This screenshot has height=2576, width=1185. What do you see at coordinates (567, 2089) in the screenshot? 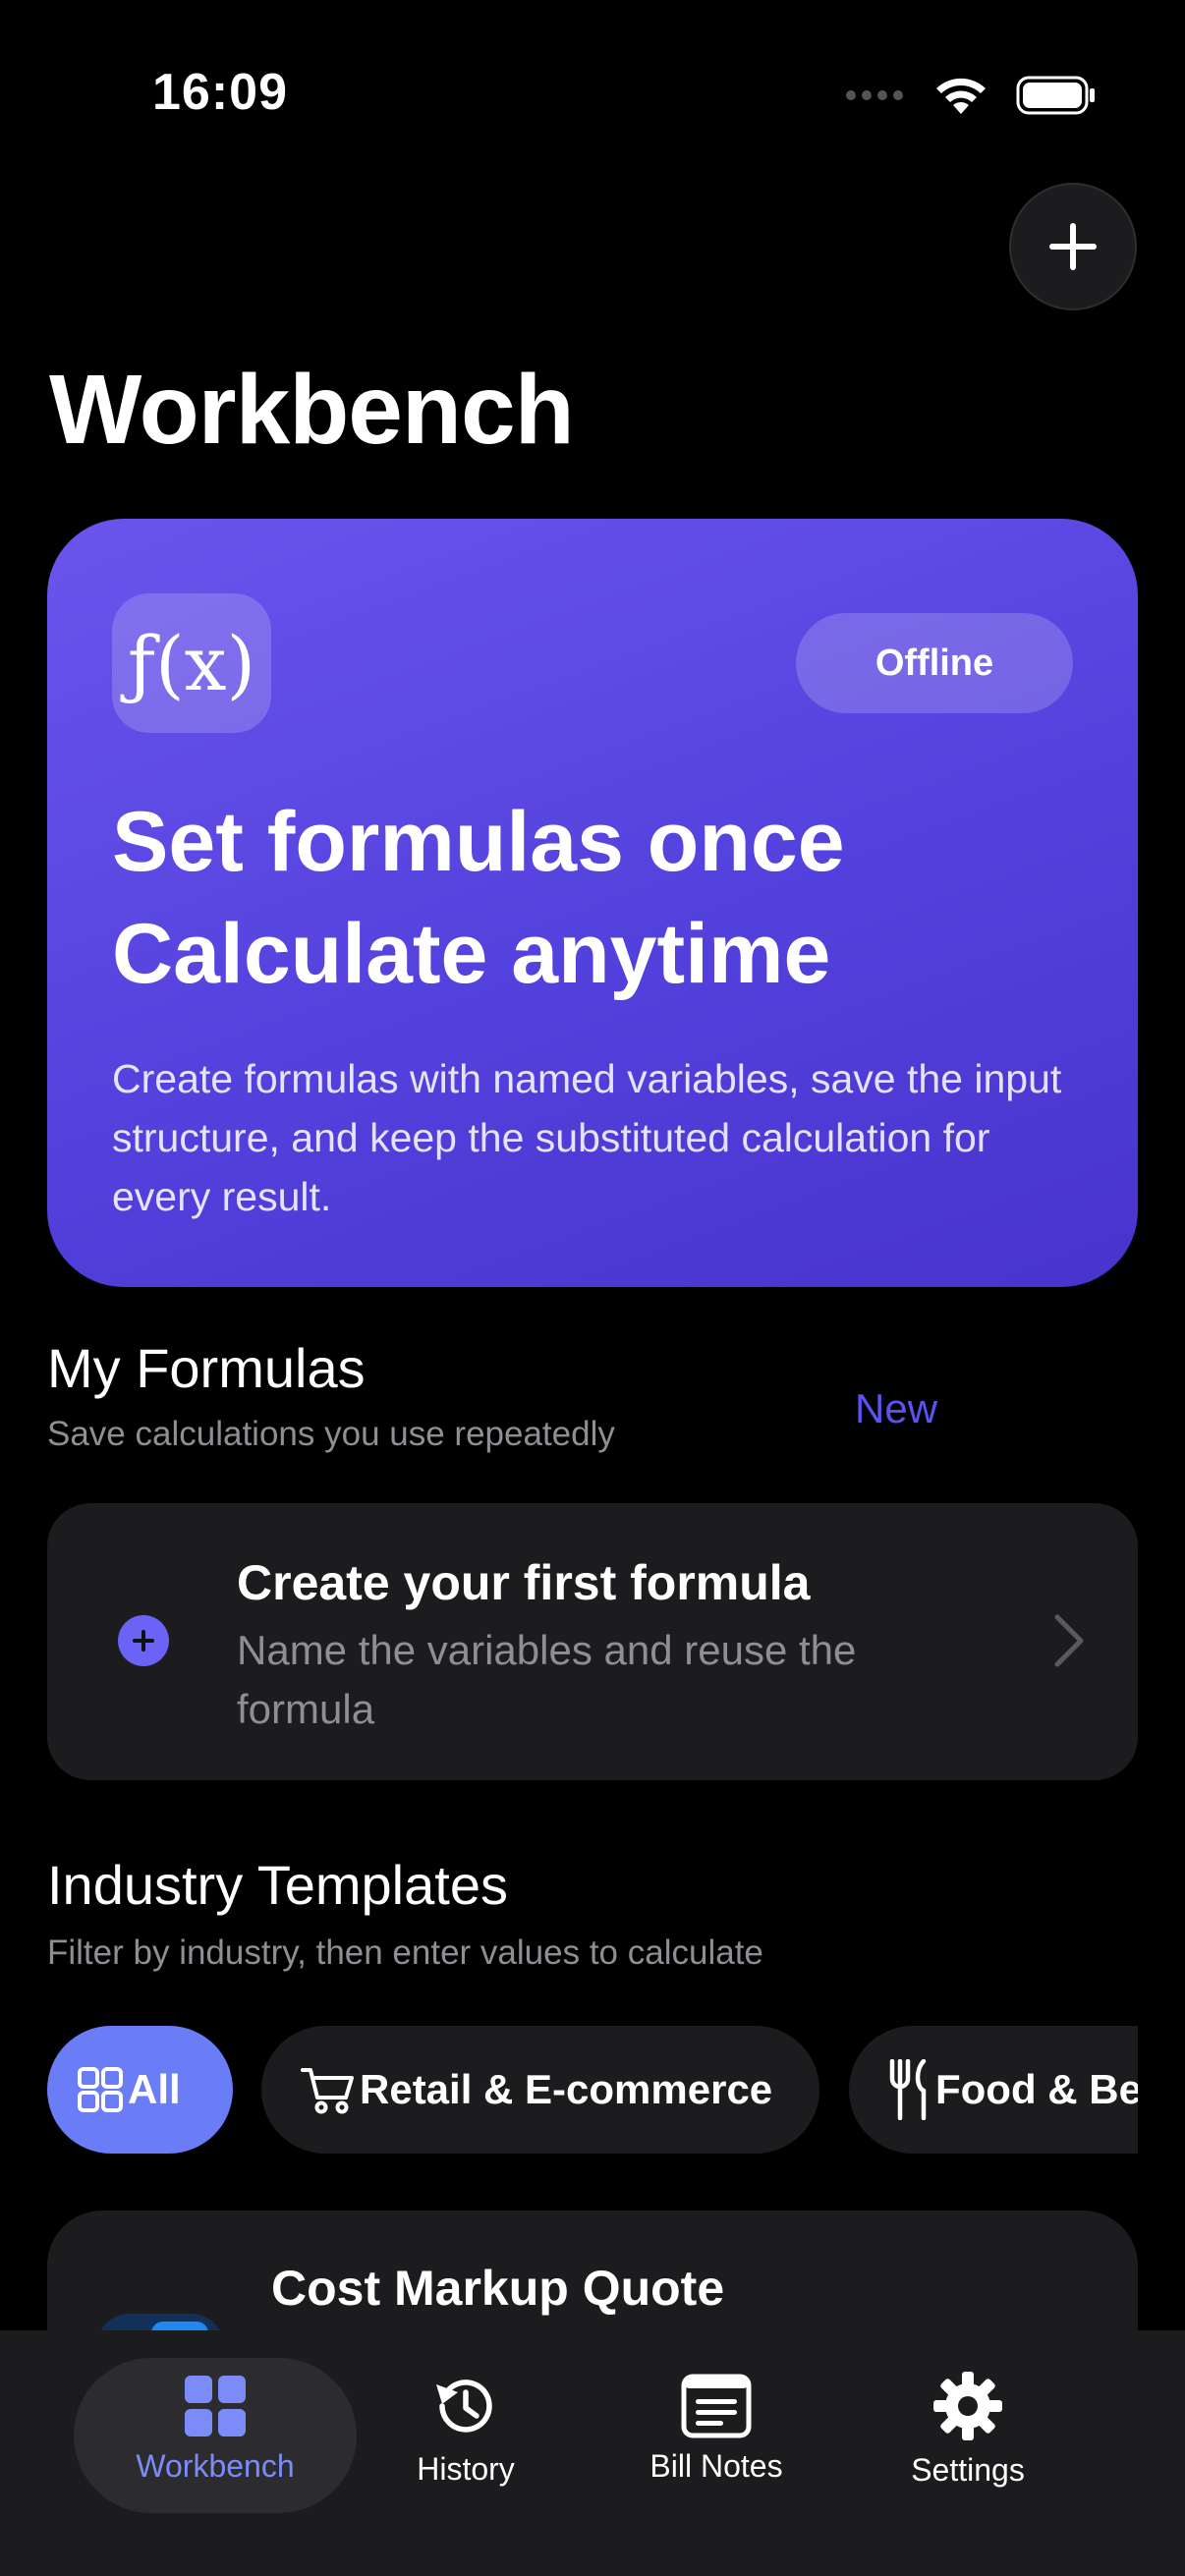
I see `chip-label: Retail & E-commerce` at bounding box center [567, 2089].